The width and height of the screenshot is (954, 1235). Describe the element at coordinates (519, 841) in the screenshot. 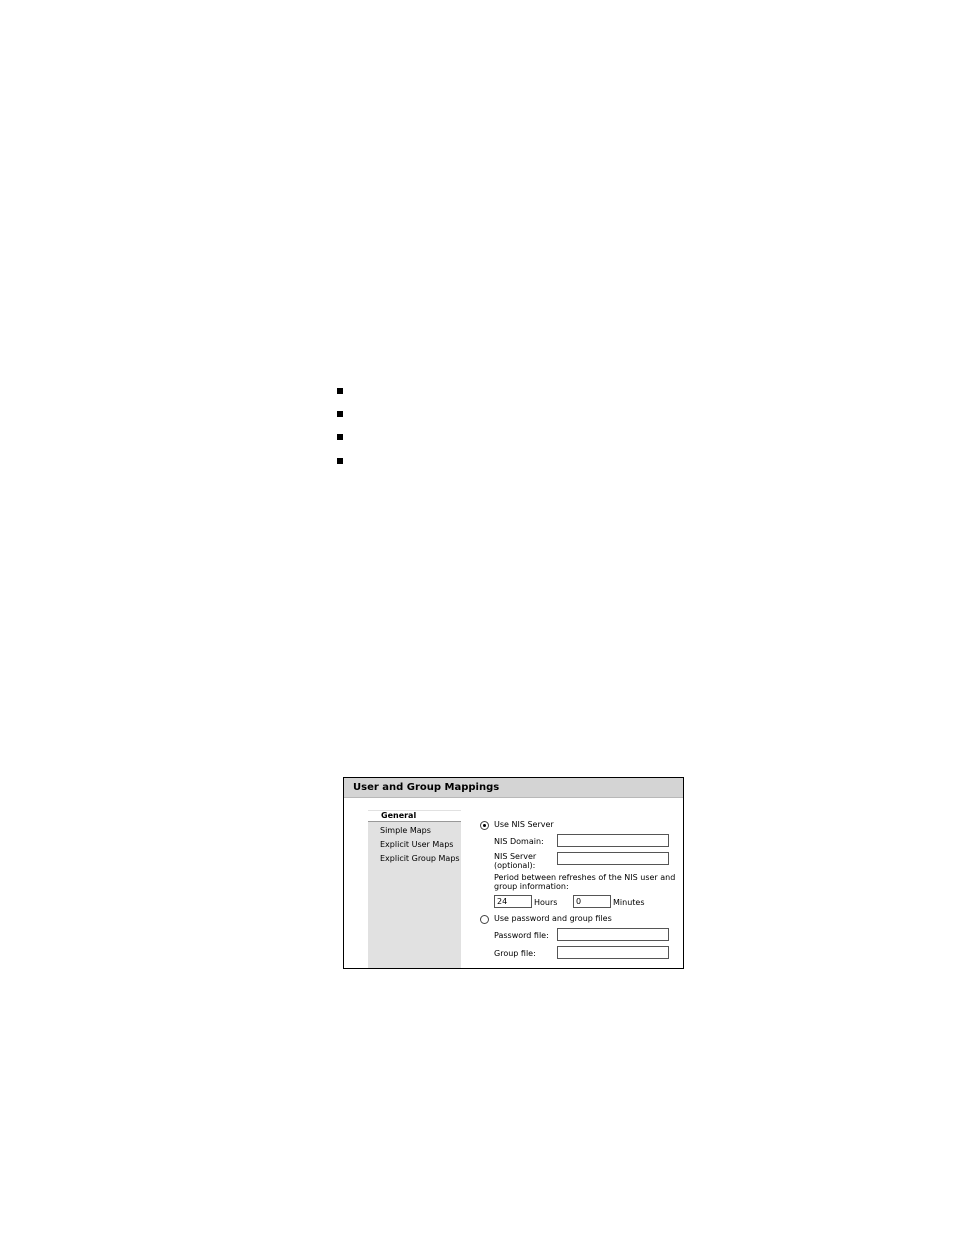

I see `nis-domain-label: NIS Domain:` at that location.